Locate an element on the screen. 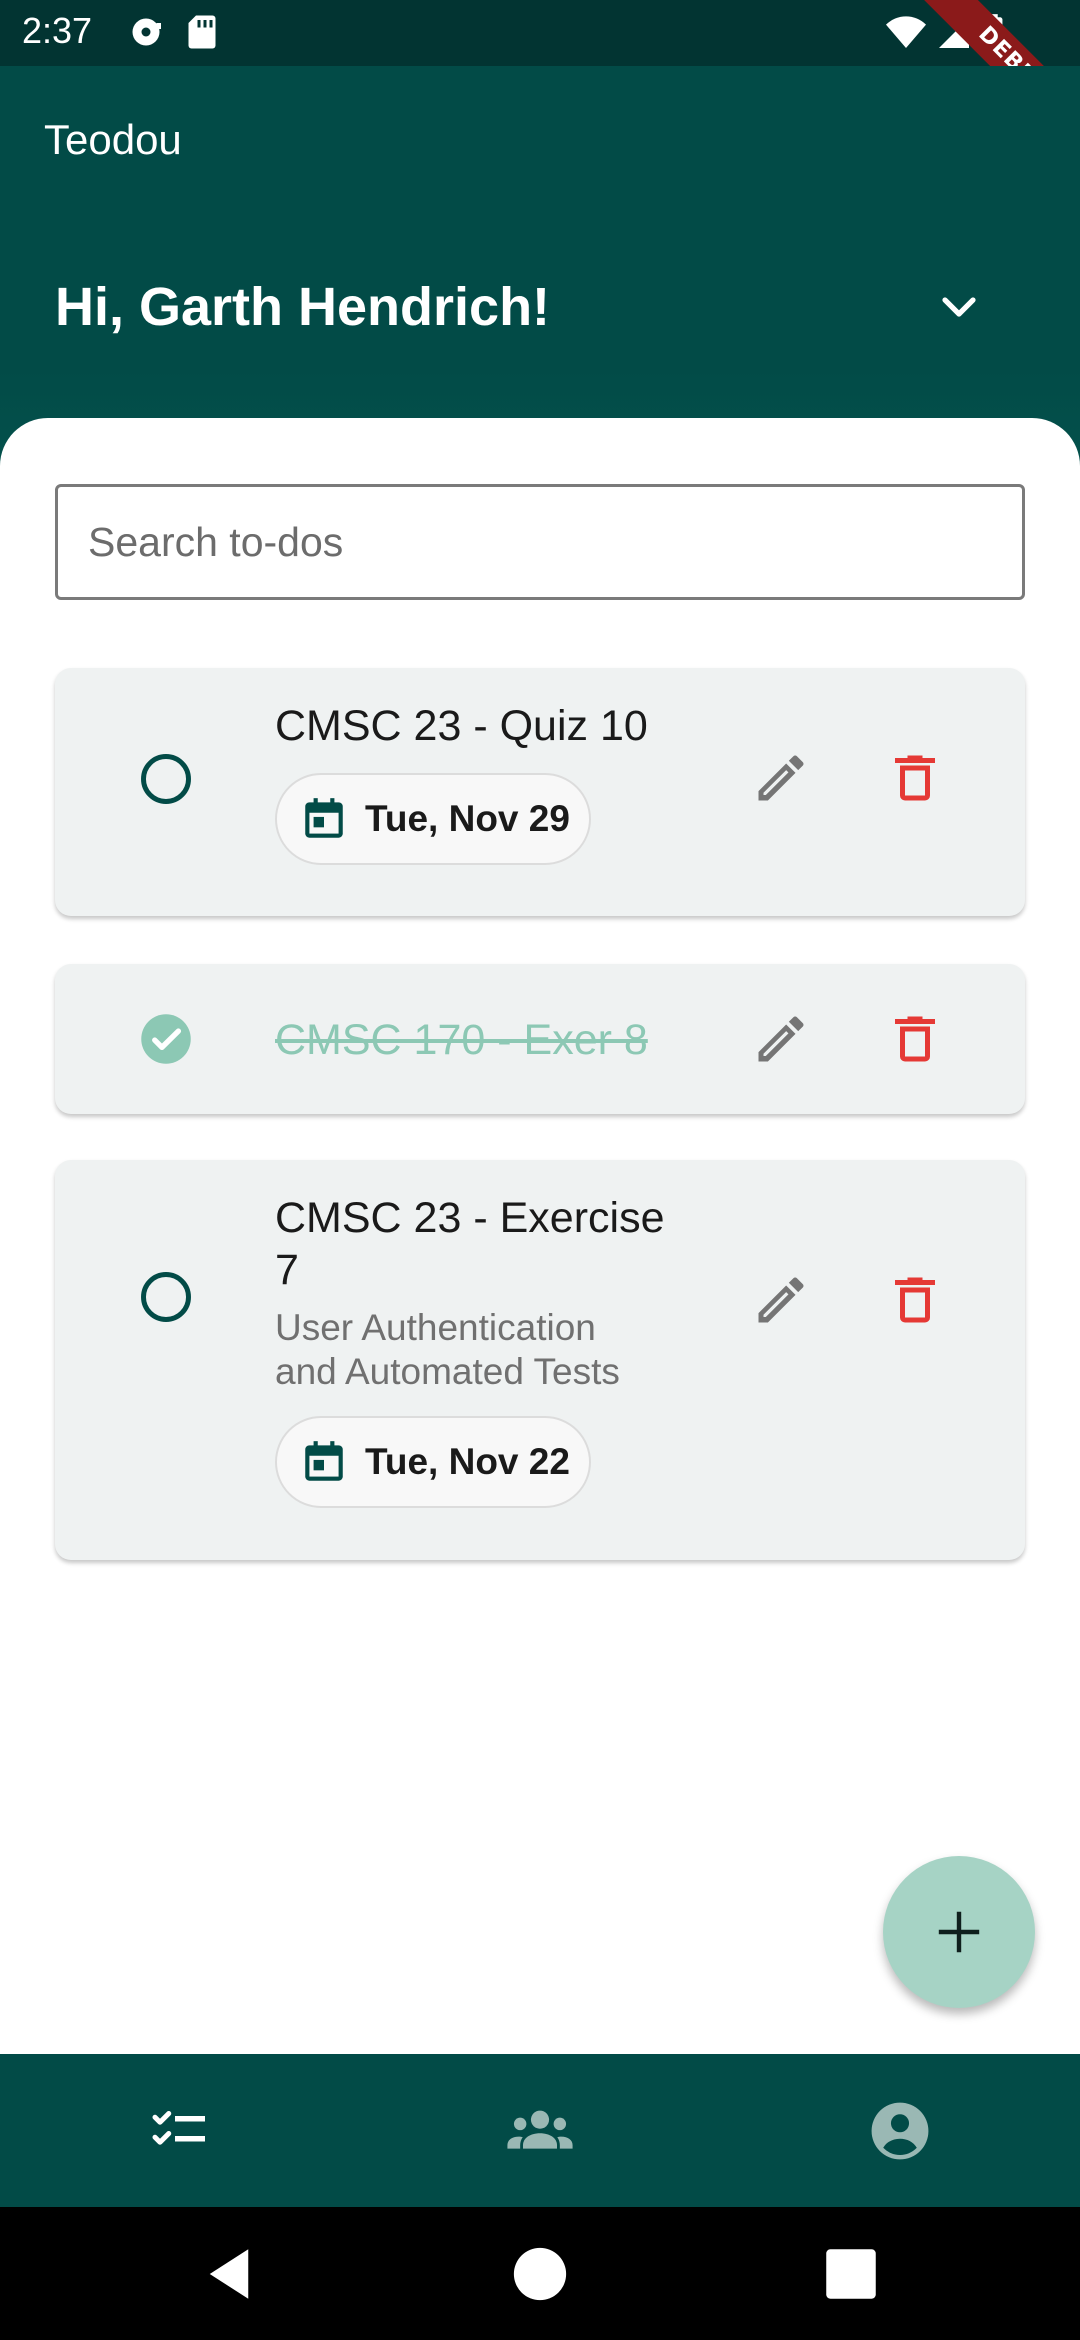 Image resolution: width=1080 pixels, height=2340 pixels. todo-title: CMSC 23 - Quiz 10 is located at coordinates (461, 726).